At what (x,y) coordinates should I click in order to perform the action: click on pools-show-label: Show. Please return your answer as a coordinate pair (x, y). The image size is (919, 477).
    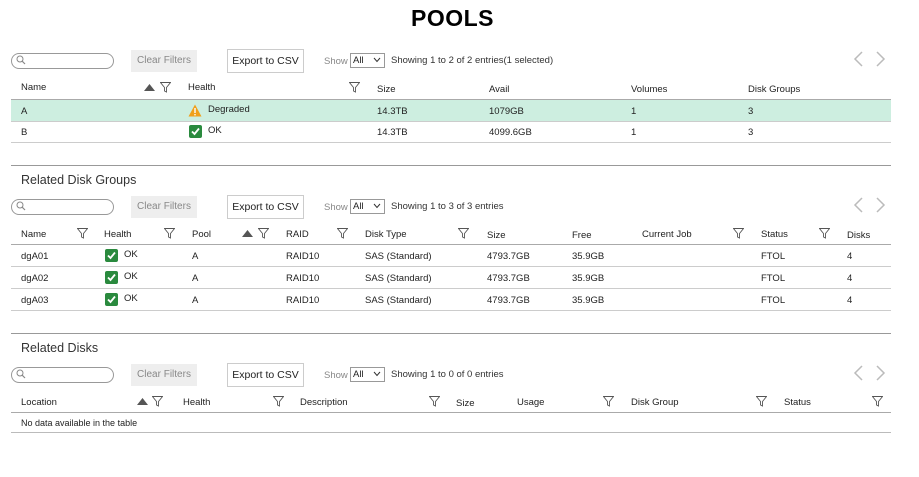
    Looking at the image, I should click on (336, 61).